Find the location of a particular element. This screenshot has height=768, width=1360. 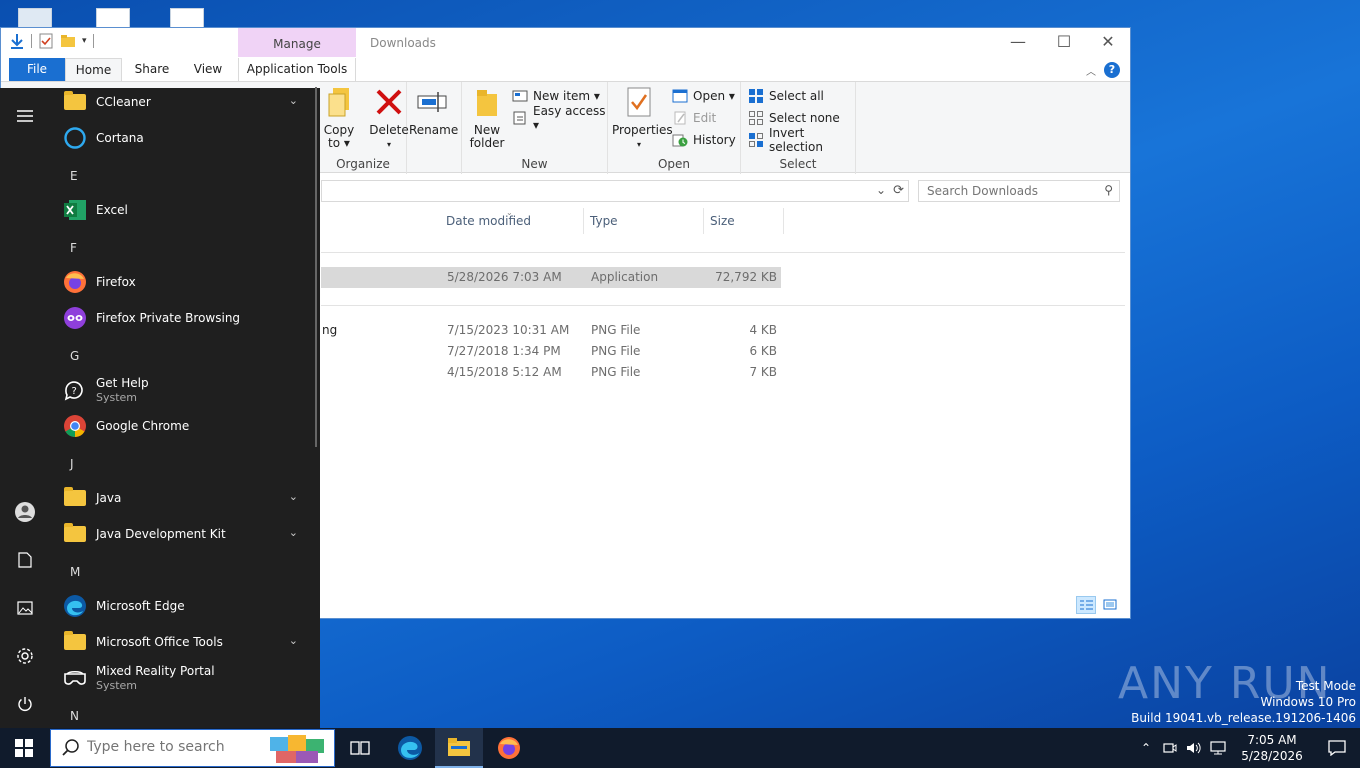

hamburger-menu-icon is located at coordinates (25, 116).